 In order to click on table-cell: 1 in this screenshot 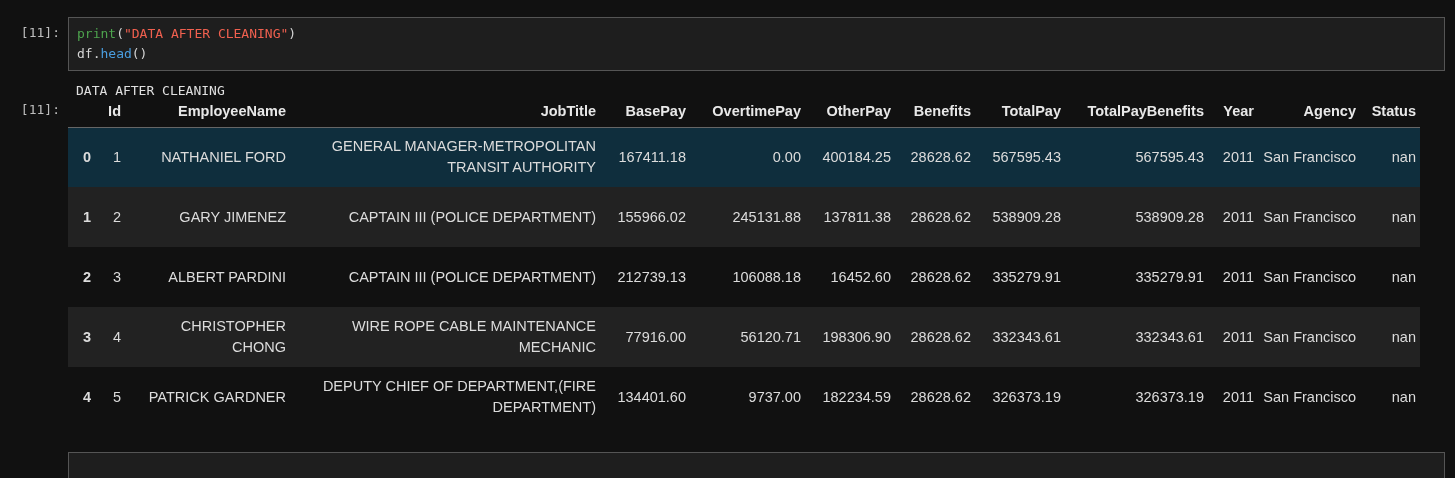, I will do `click(116, 156)`.